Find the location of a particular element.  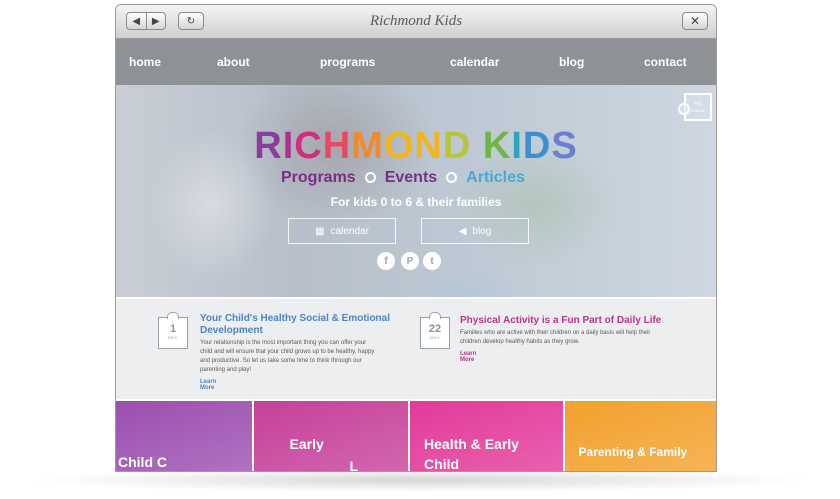

puzzle-knob is located at coordinates (684, 109).